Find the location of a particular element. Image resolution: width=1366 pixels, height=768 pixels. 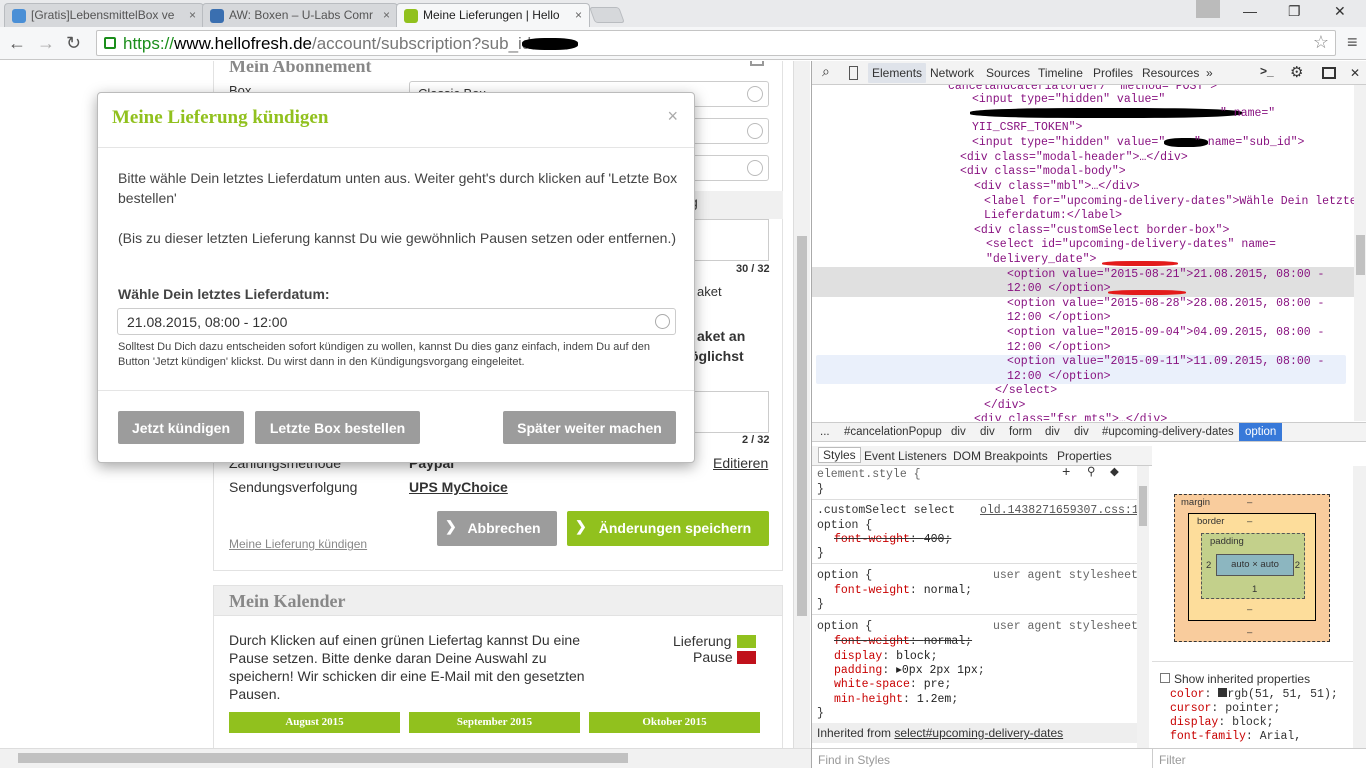

dock-icon is located at coordinates (1329, 73).